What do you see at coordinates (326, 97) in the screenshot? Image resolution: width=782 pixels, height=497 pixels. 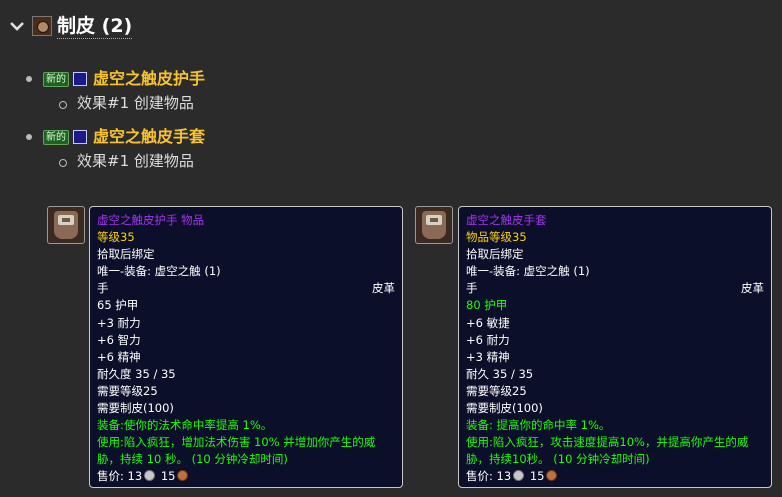 I see `list-item: 新的 虚空之触皮护手 效果#1 创建物品` at bounding box center [326, 97].